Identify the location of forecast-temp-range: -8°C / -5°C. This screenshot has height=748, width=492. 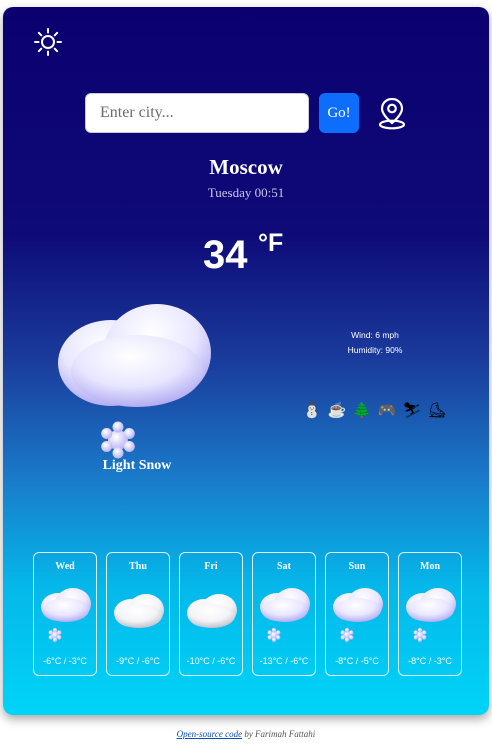
(357, 661).